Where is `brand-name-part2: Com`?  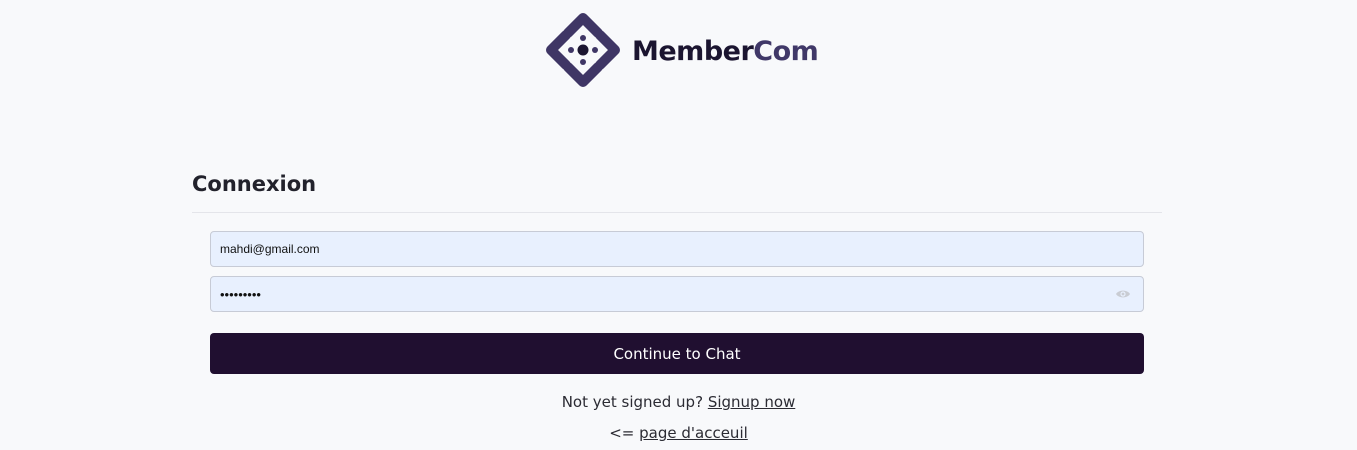
brand-name-part2: Com is located at coordinates (786, 51).